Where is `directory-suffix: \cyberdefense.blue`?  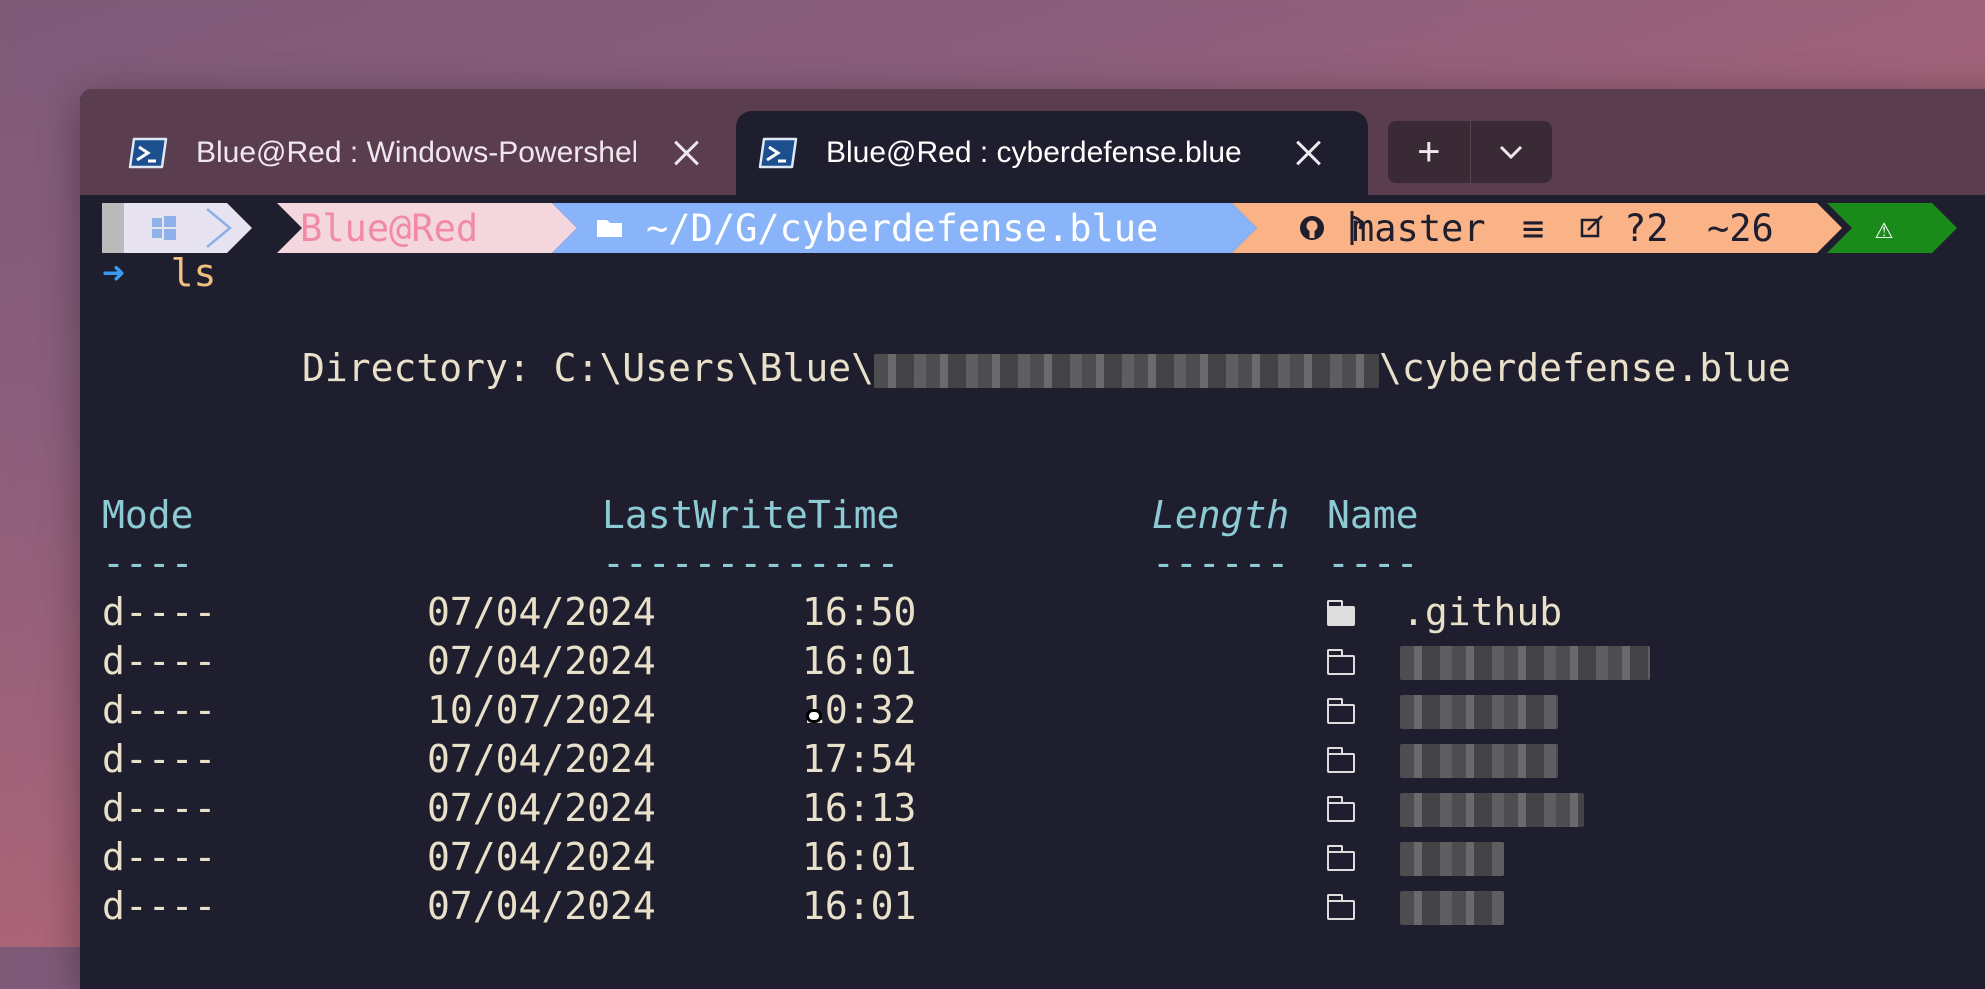
directory-suffix: \cyberdefense.blue is located at coordinates (1584, 368).